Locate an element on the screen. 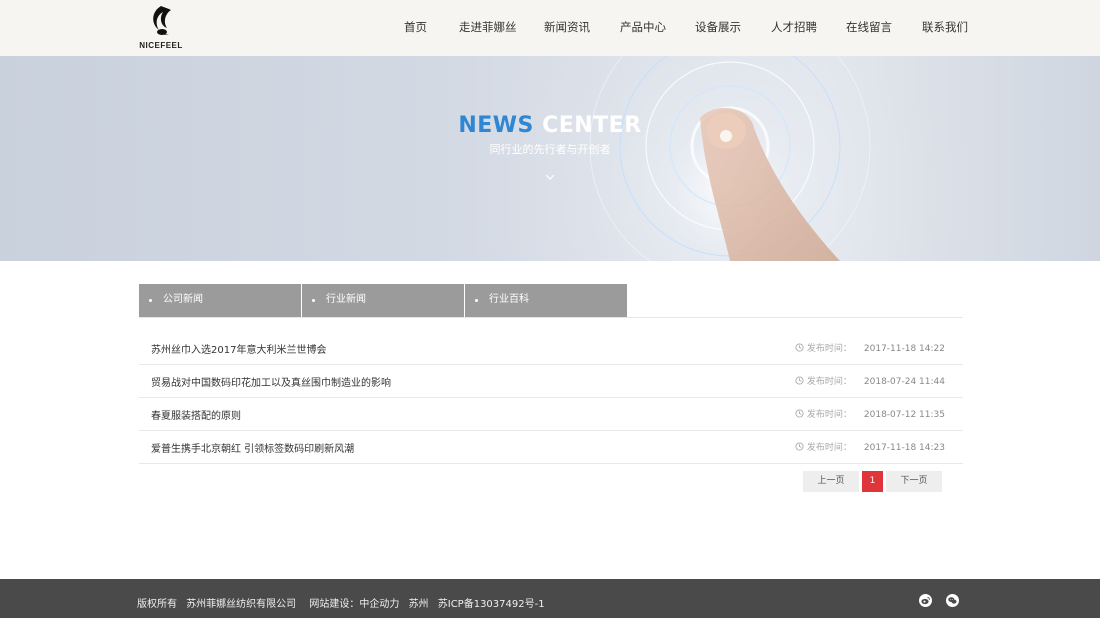  news-meta: 发布时间： 2018-07-12 11:35 is located at coordinates (870, 413).